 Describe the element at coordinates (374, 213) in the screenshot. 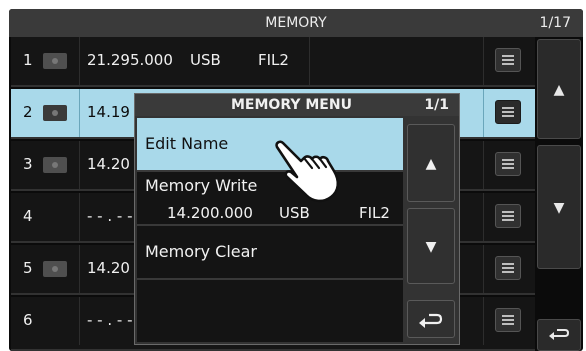

I see `write-filter: FIL2` at that location.